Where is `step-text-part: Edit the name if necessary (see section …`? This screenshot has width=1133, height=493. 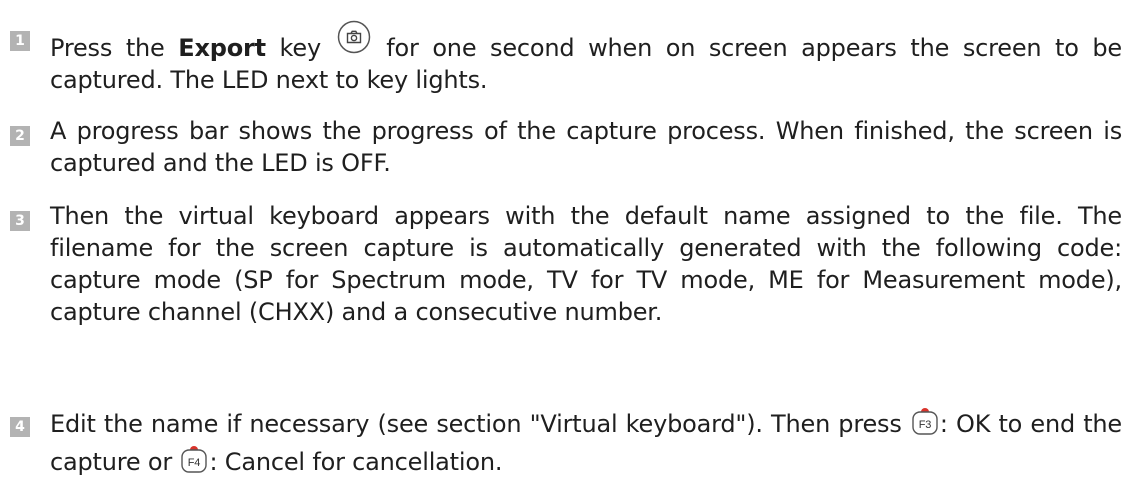
step-text-part: Edit the name if necessary (see section … is located at coordinates (480, 424).